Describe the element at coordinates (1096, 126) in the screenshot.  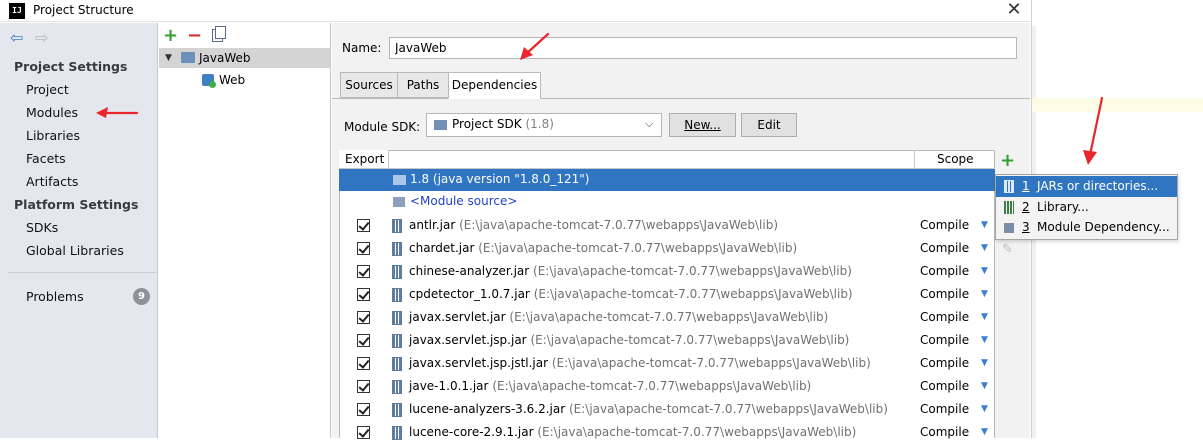
I see `annotation-arrow-popup-shaft` at that location.